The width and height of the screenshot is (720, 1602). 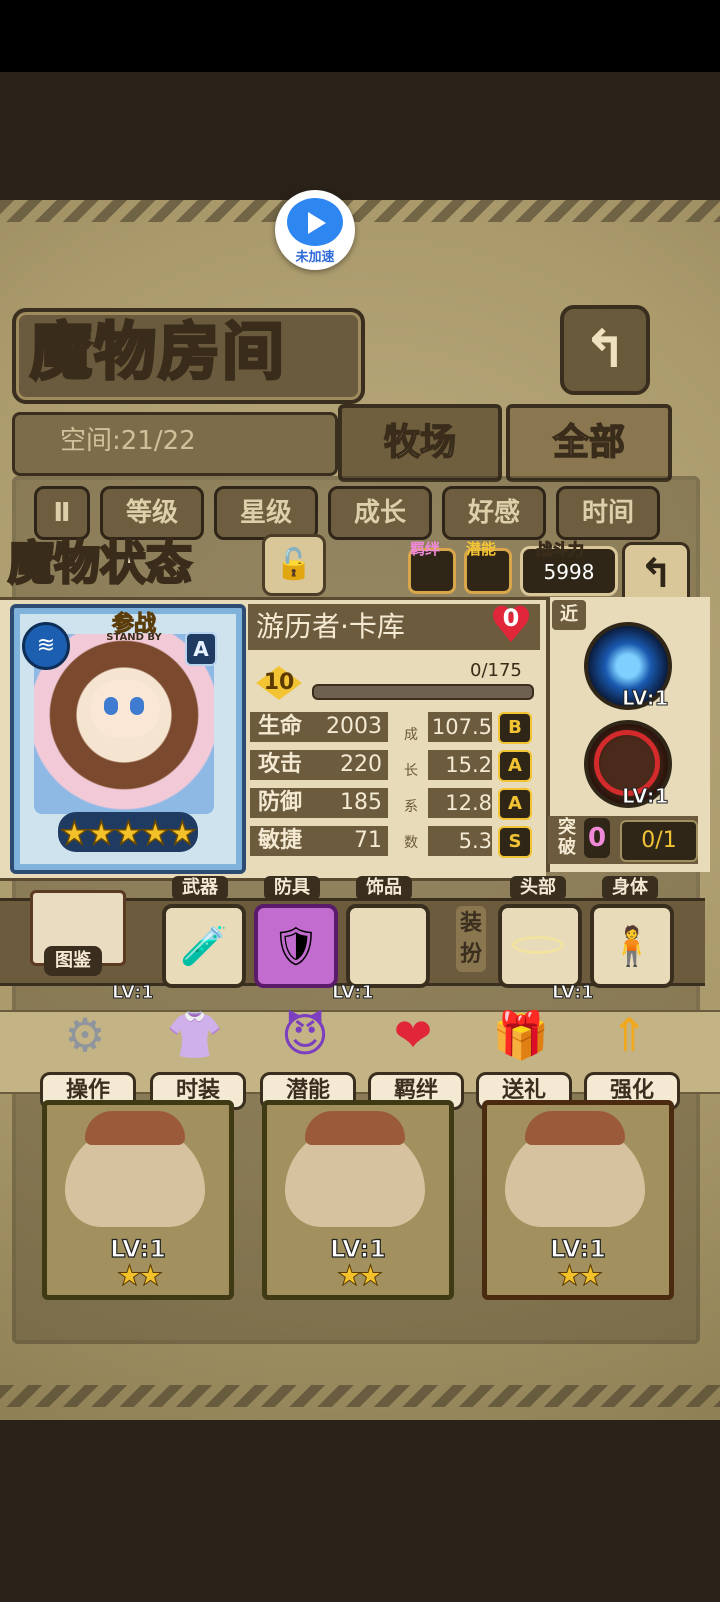 I want to click on tab-all: 全部, so click(x=589, y=443).